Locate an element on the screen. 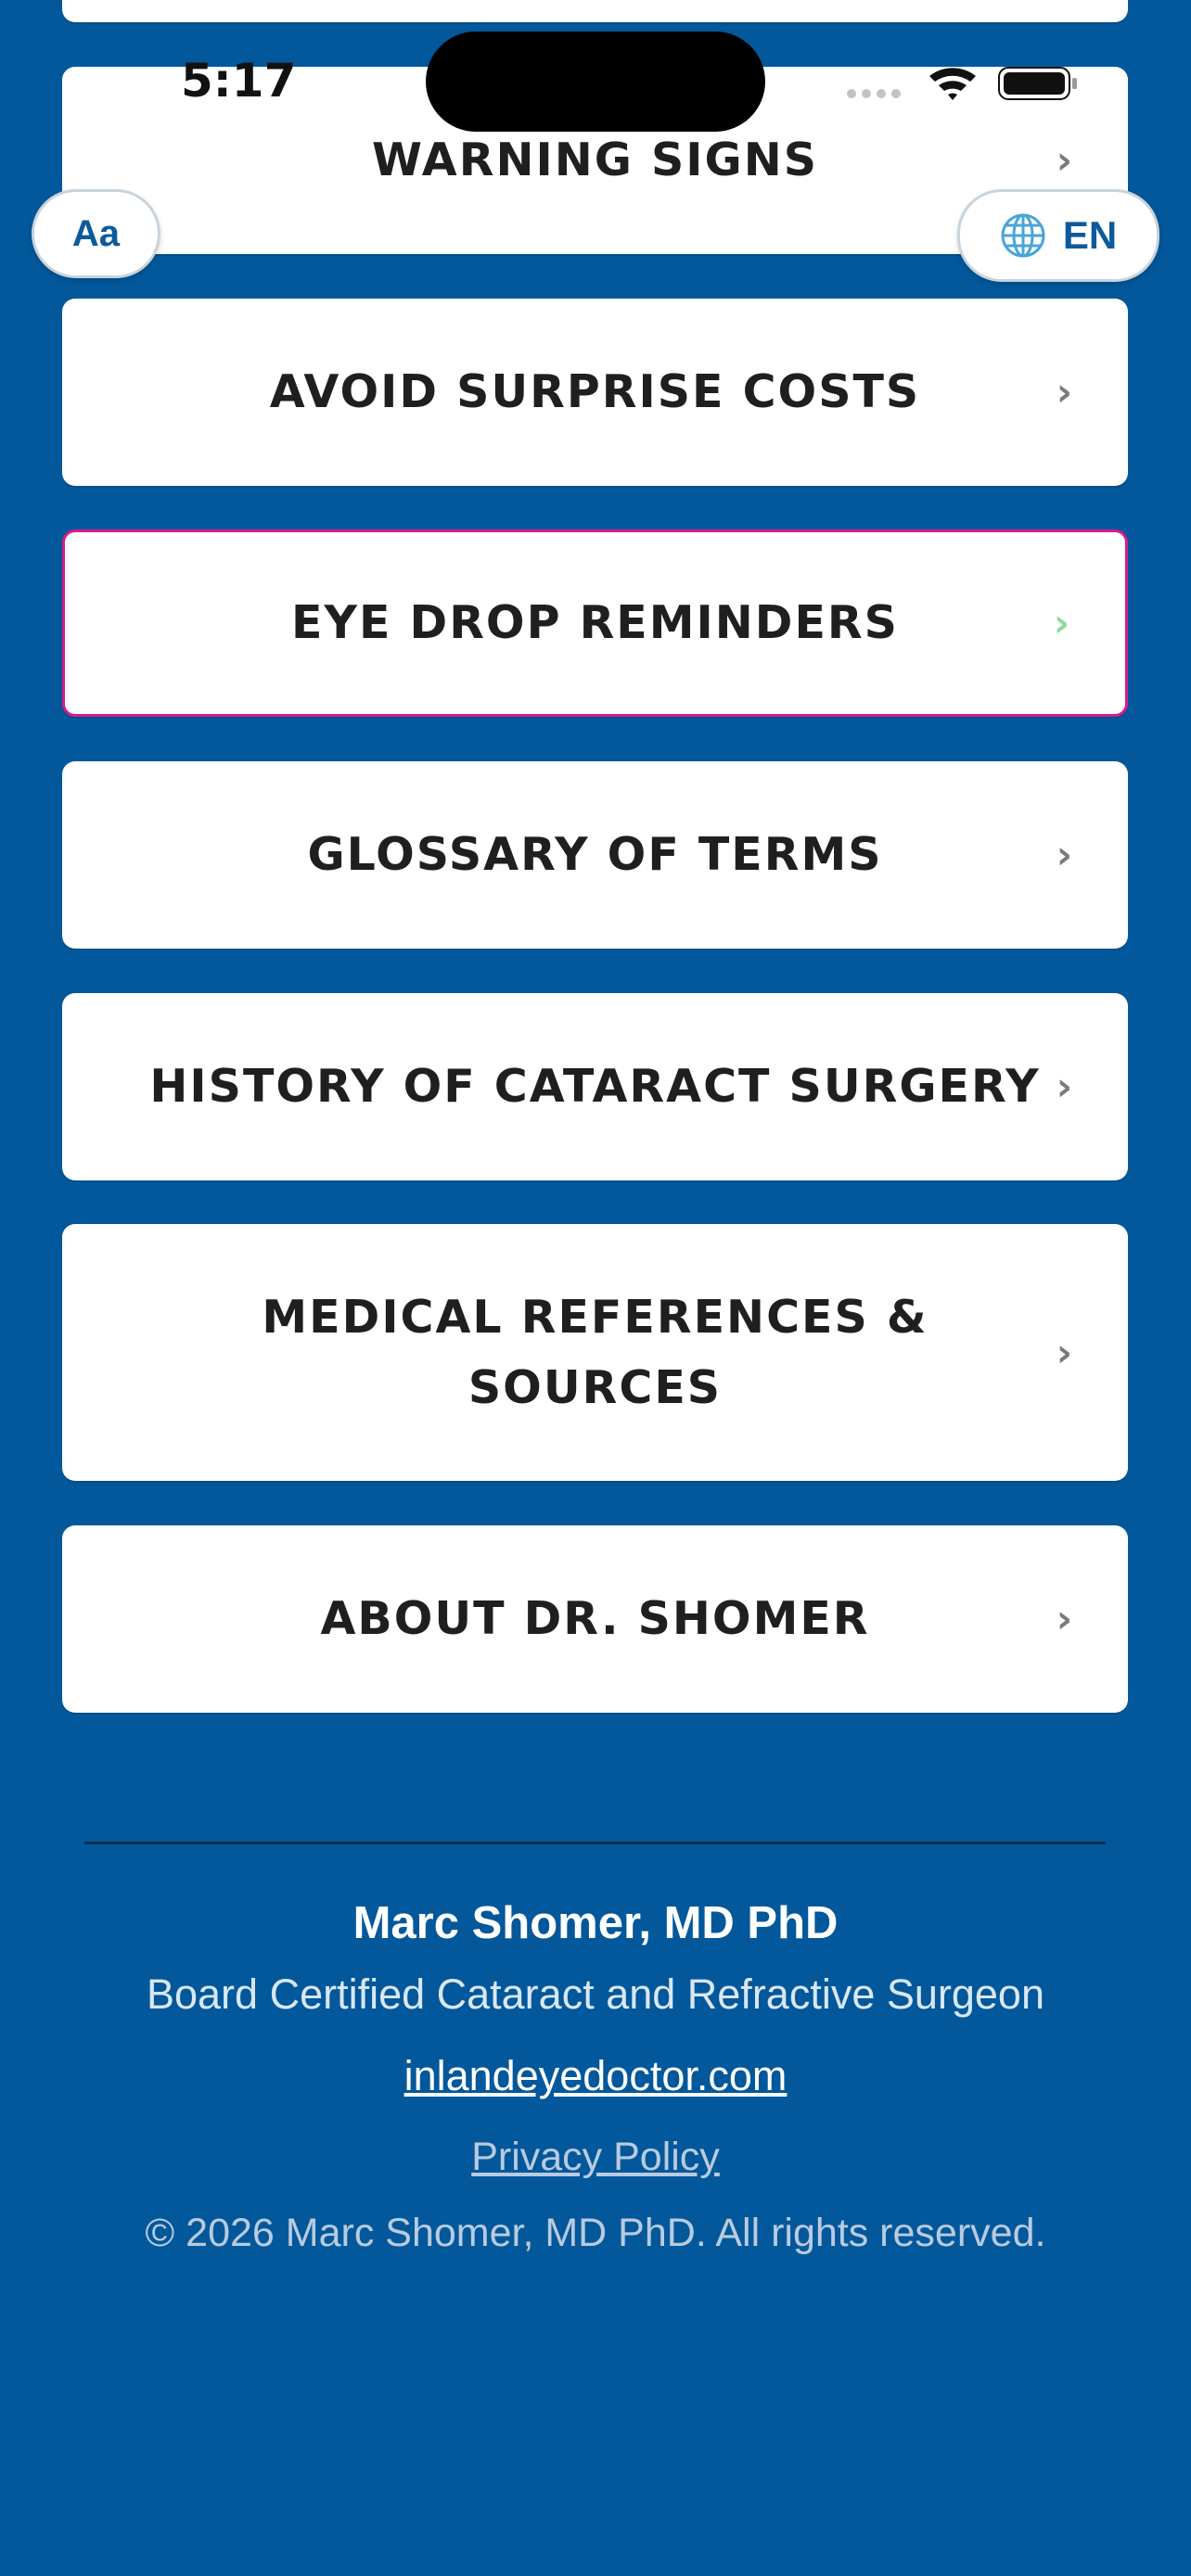 The image size is (1191, 2576). menu-item-label: WARNING SIGNS is located at coordinates (595, 160).